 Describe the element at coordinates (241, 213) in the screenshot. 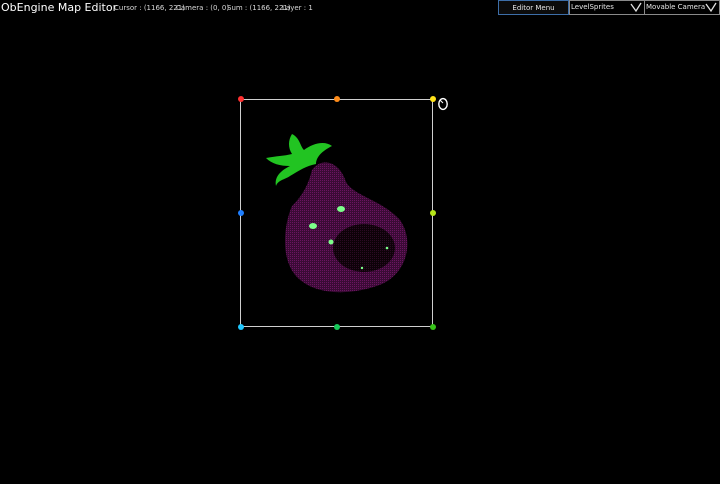

I see `resize-handle-middle-left` at that location.